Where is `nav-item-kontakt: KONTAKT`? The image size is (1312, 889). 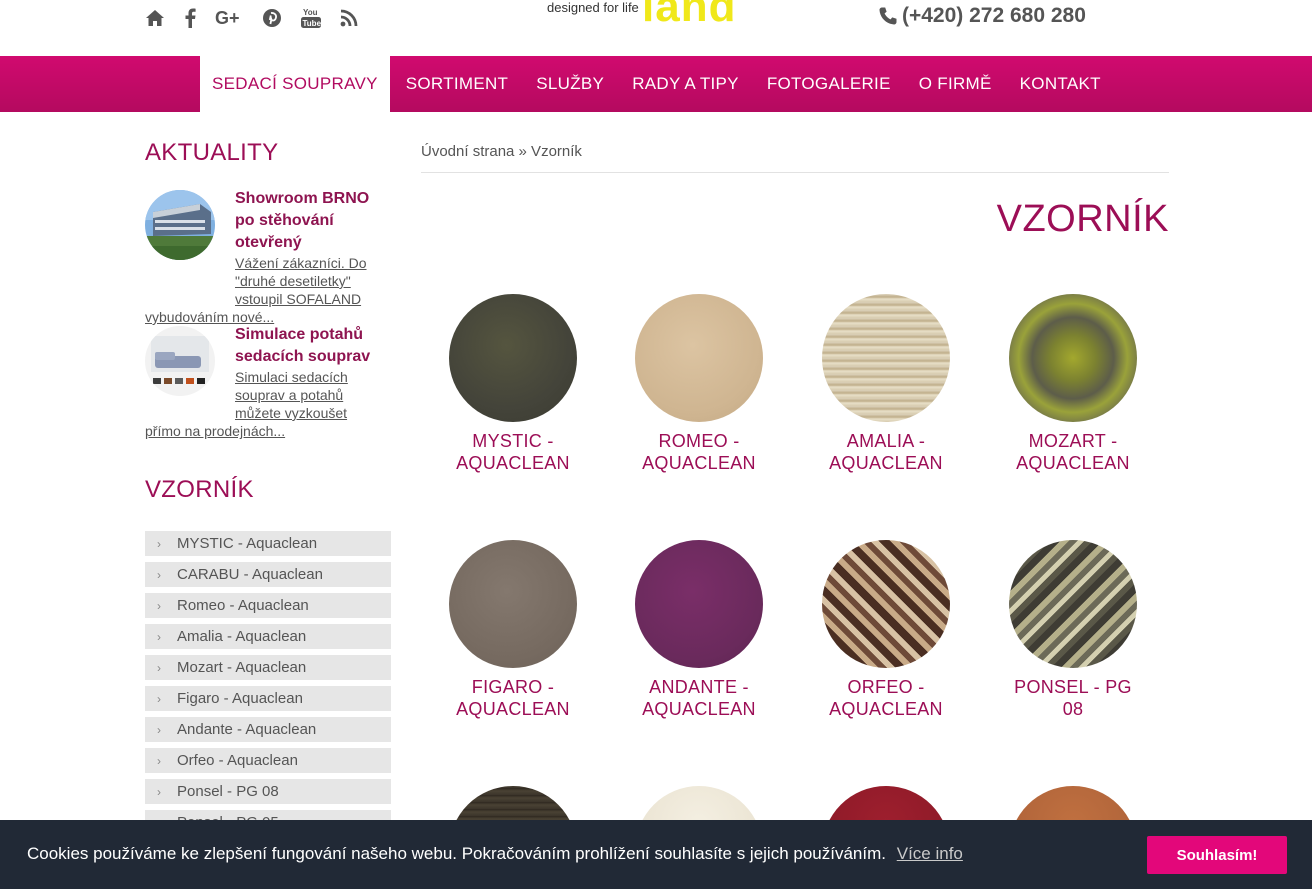
nav-item-kontakt: KONTAKT is located at coordinates (1060, 84).